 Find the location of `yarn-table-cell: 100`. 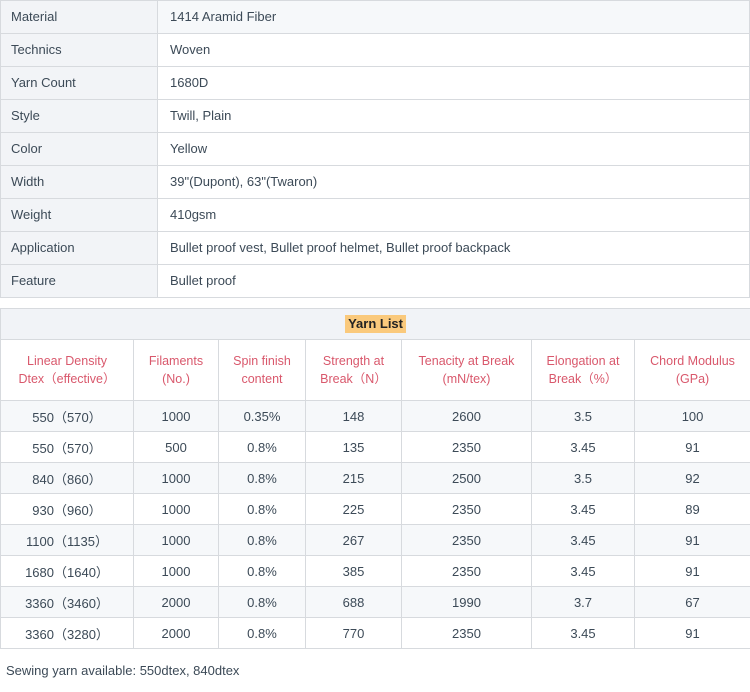

yarn-table-cell: 100 is located at coordinates (691, 416).